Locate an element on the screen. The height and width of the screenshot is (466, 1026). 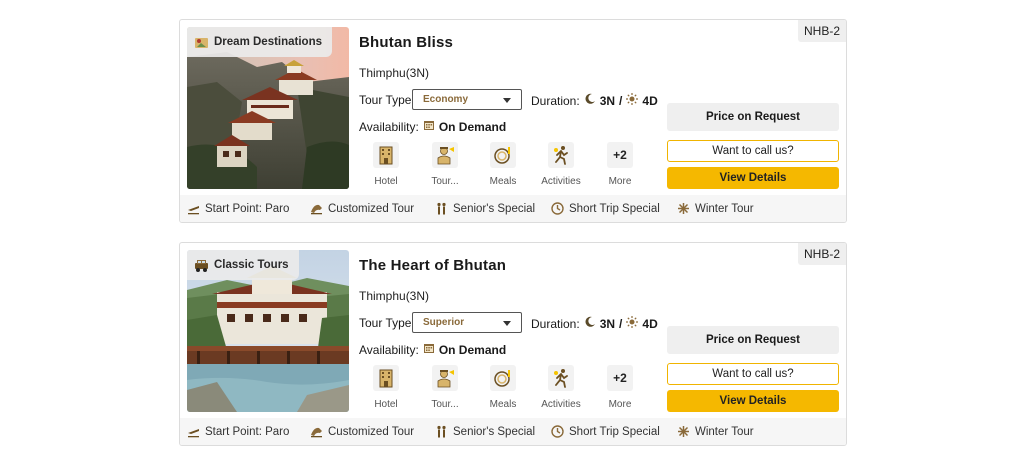
package-code-badge: NHB-2 is located at coordinates (822, 31).